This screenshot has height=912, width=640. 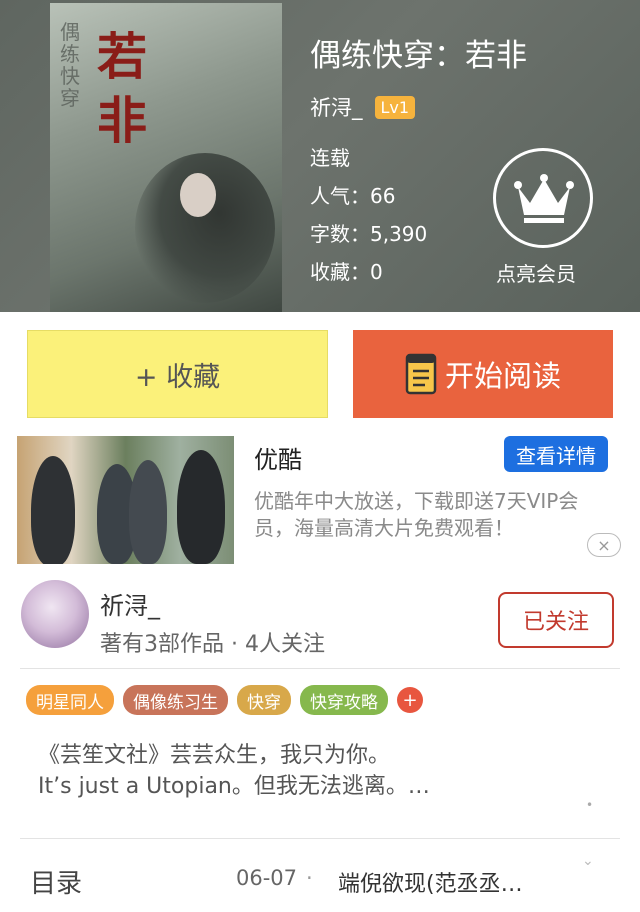 I want to click on cover-subtitle: 偶练快穿, so click(x=70, y=65).